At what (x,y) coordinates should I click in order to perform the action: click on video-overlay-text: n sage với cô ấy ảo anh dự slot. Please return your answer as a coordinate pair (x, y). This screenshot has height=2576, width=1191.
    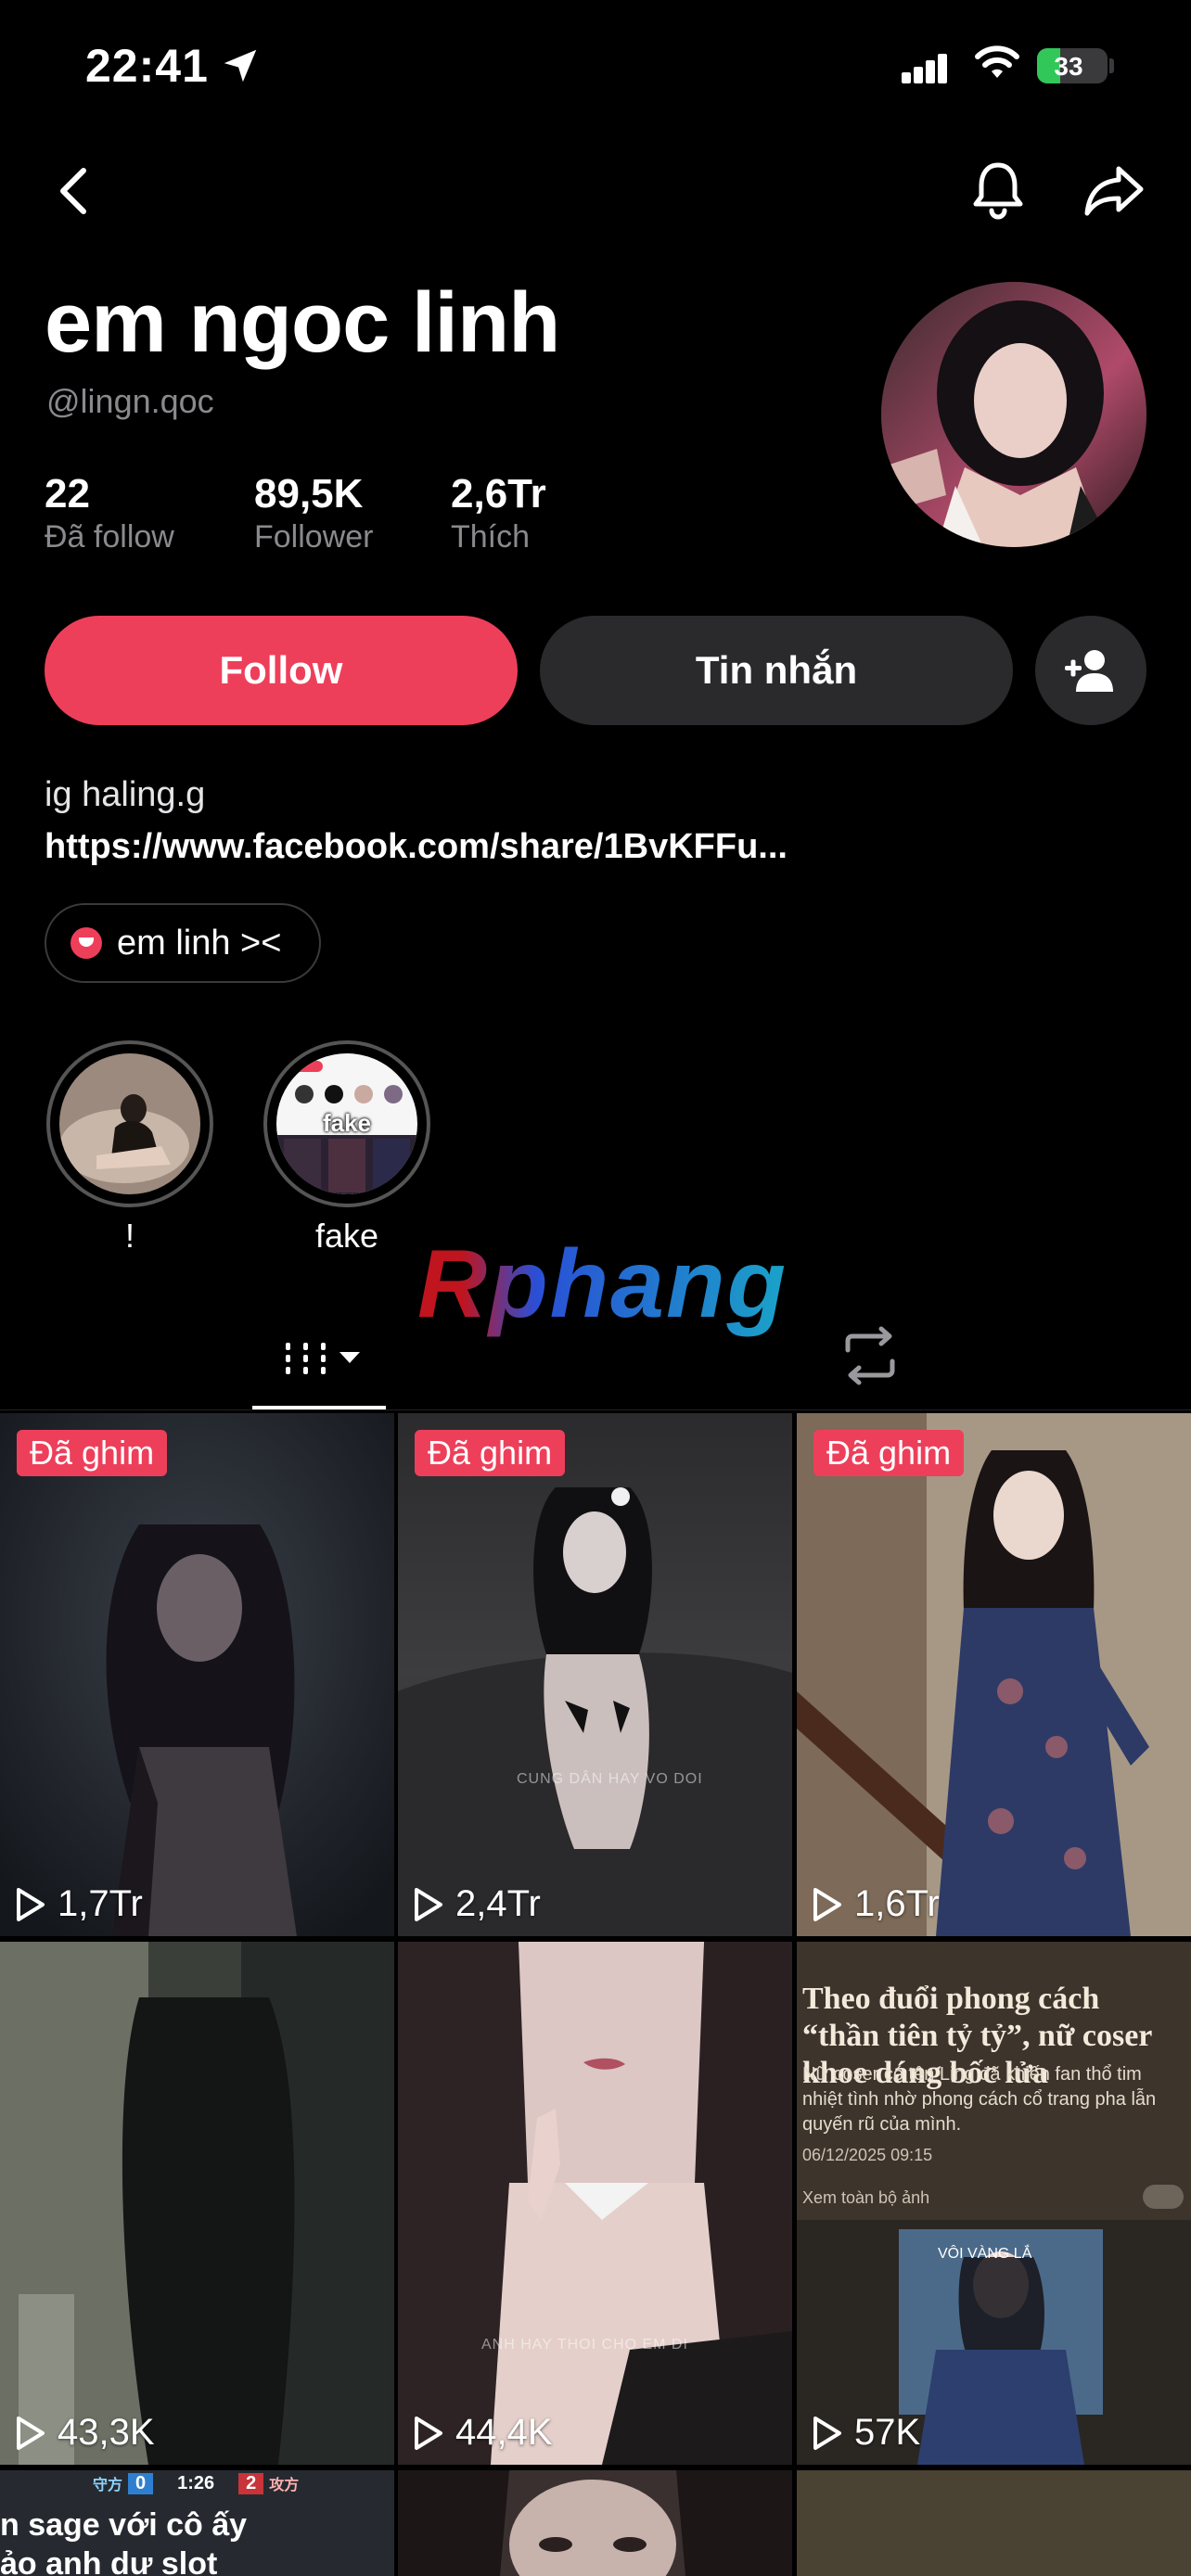
    Looking at the image, I should click on (123, 2541).